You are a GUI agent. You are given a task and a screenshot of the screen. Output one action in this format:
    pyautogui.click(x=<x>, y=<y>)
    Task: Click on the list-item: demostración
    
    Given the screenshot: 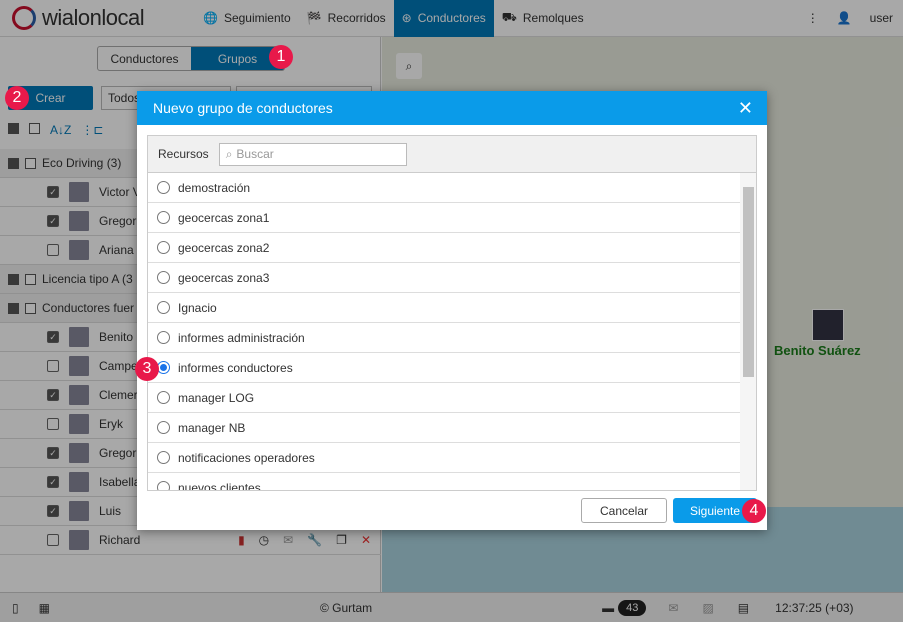 What is the action you would take?
    pyautogui.click(x=444, y=188)
    